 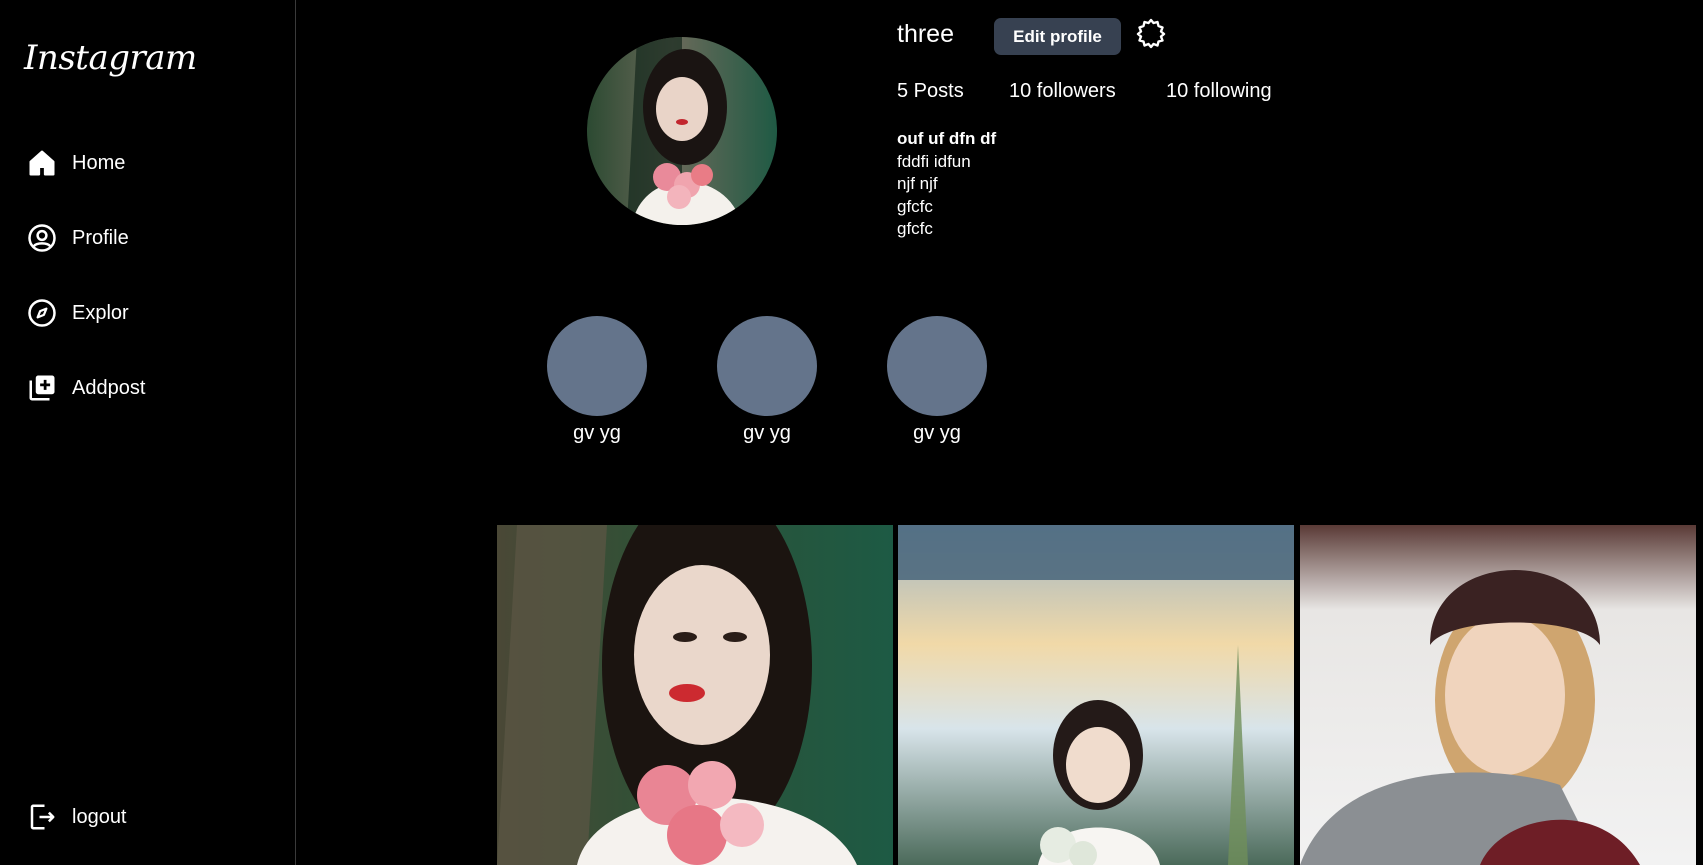 I want to click on nav-label-explor: Explor, so click(x=100, y=312).